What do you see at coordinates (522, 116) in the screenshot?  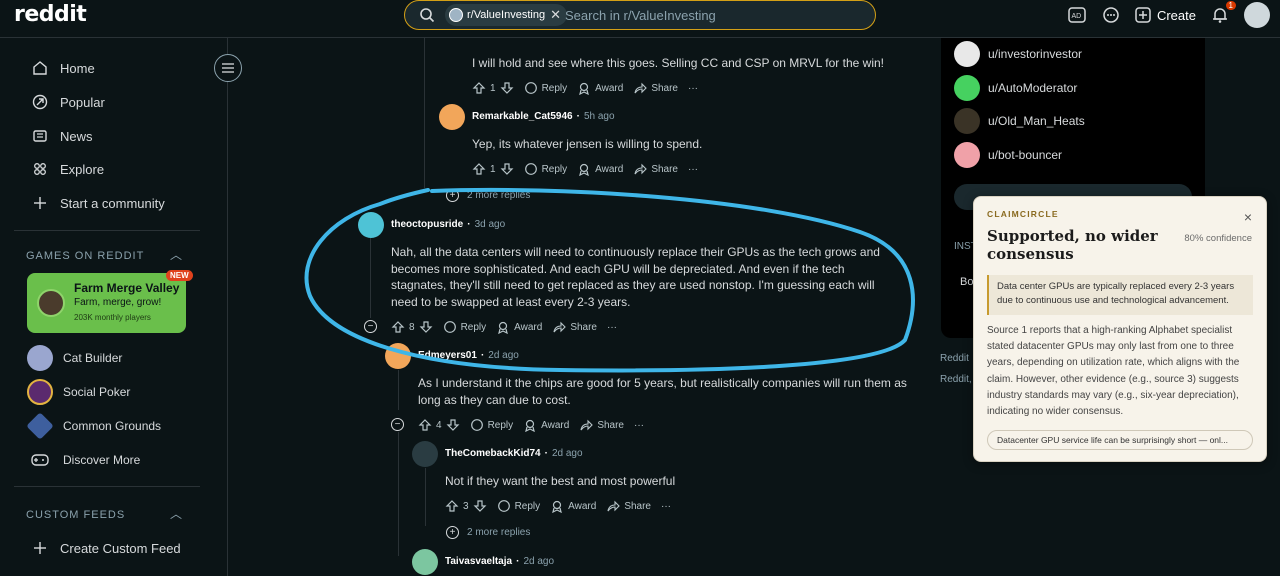 I see `author-name: Remarkable_Cat5946` at bounding box center [522, 116].